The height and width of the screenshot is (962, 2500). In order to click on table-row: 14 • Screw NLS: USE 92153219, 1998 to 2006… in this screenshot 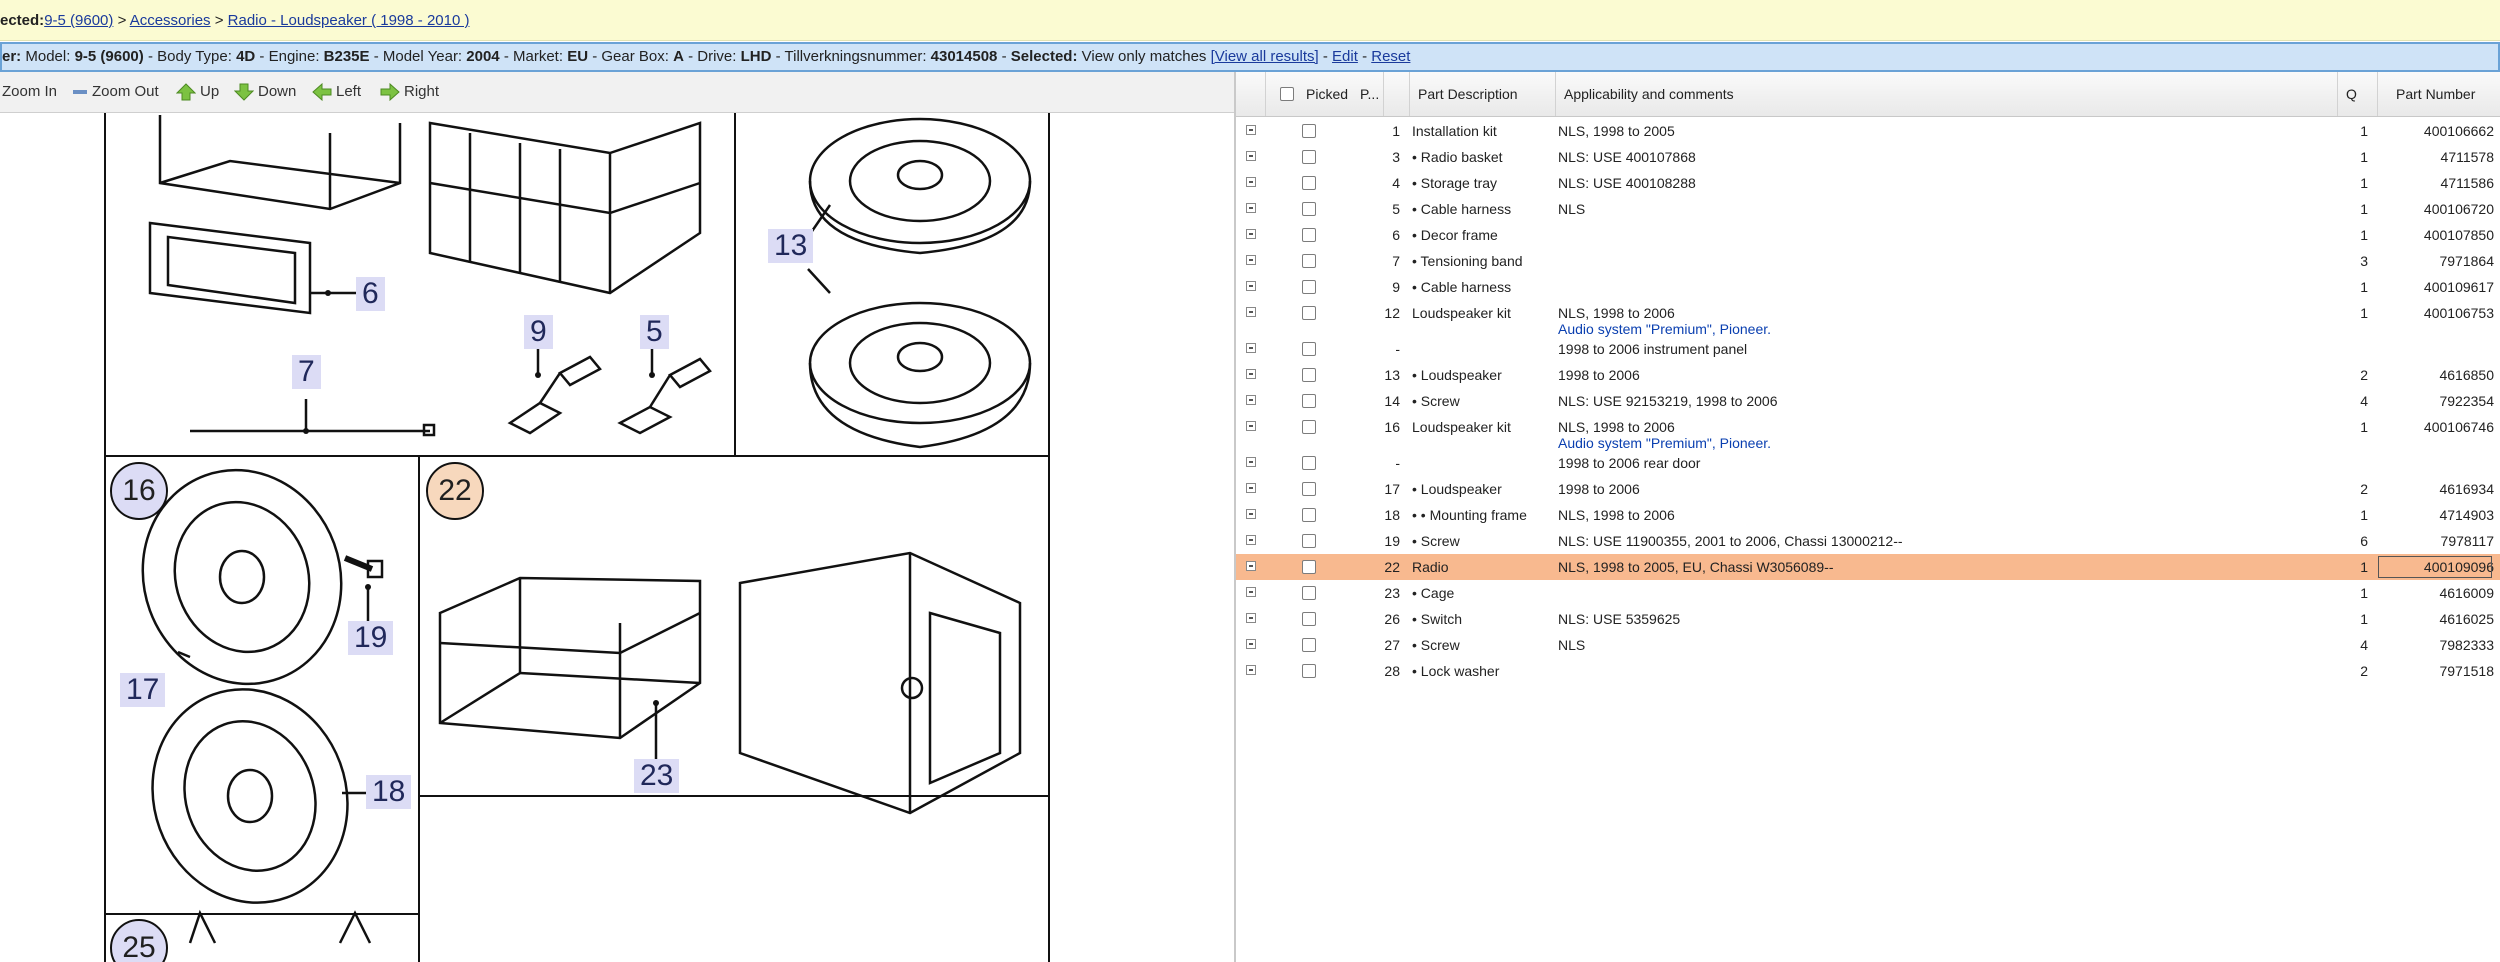, I will do `click(1868, 401)`.